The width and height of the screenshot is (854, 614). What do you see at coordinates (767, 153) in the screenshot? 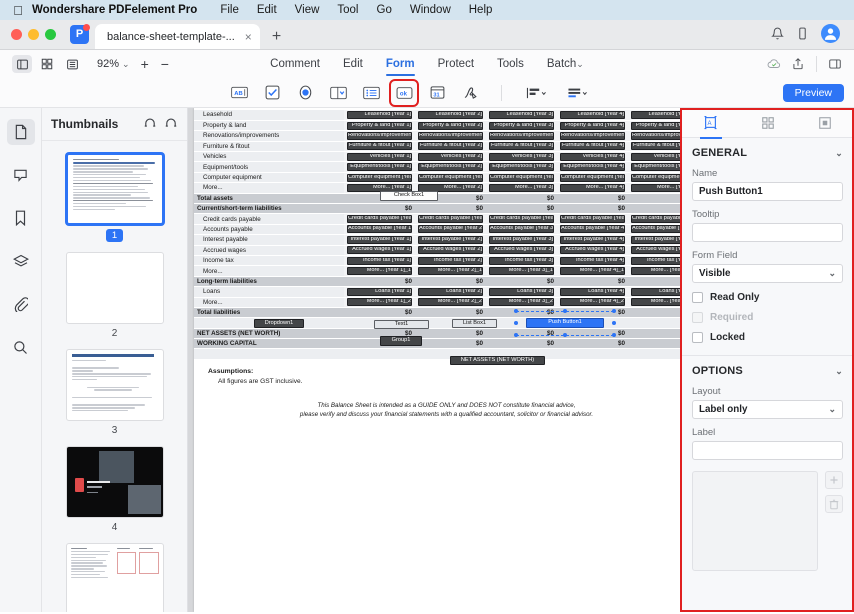
I see `general-section-header: GENERAL ⌄` at bounding box center [767, 153].